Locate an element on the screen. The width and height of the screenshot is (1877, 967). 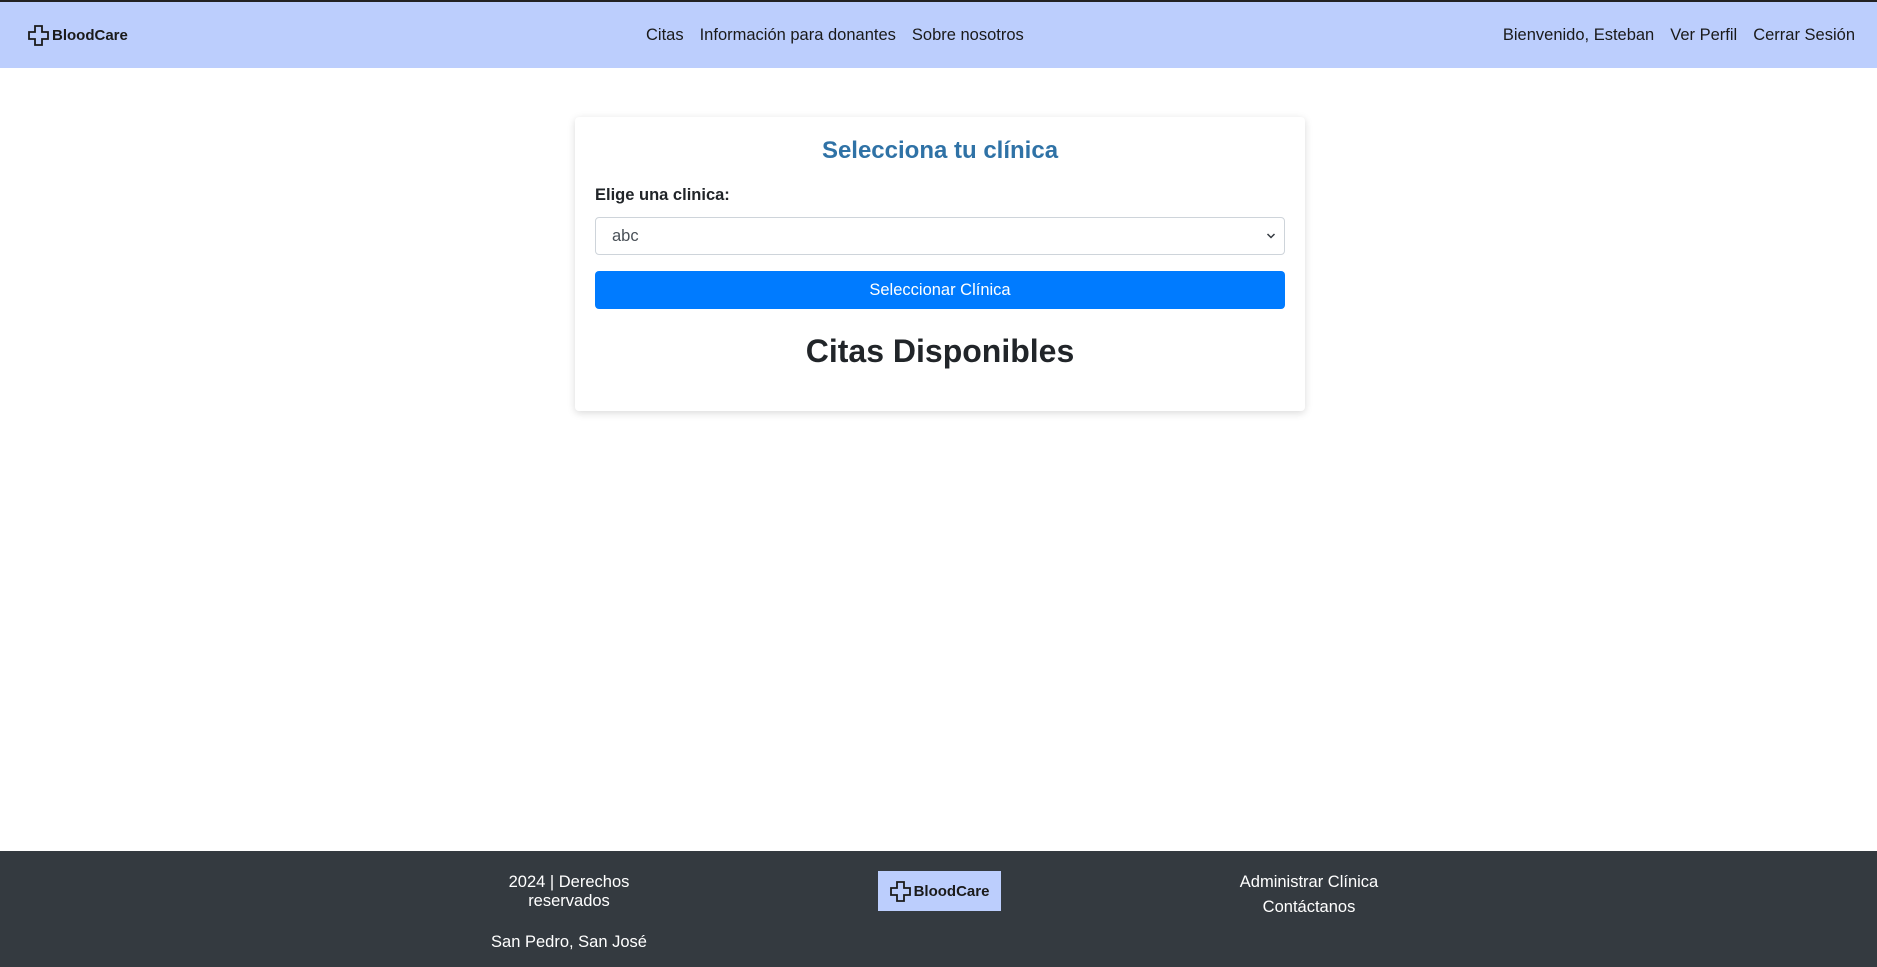
ver-perfil-link: Ver Perfil is located at coordinates (1703, 35).